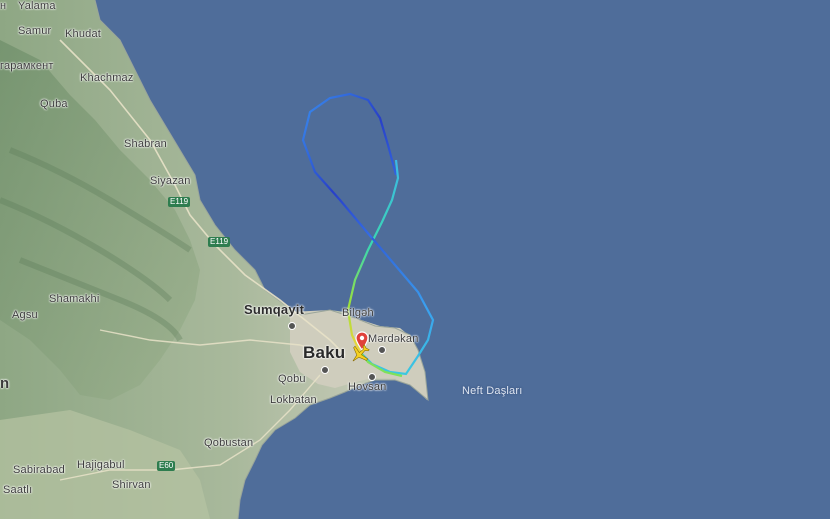 This screenshot has width=830, height=519. I want to click on label-garamkent: гарамкент, so click(27, 66).